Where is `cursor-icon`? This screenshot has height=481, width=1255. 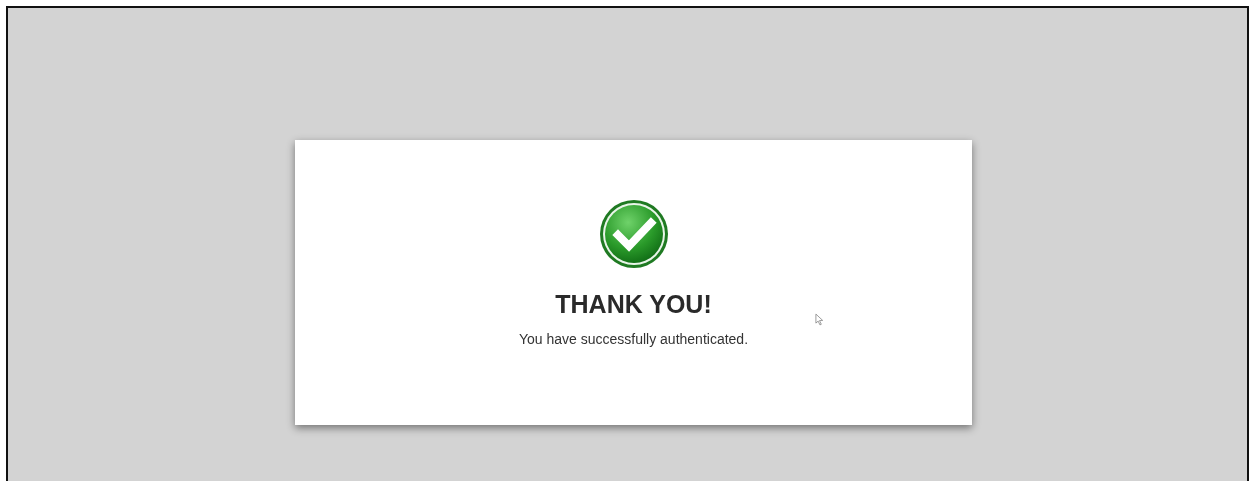
cursor-icon is located at coordinates (819, 319).